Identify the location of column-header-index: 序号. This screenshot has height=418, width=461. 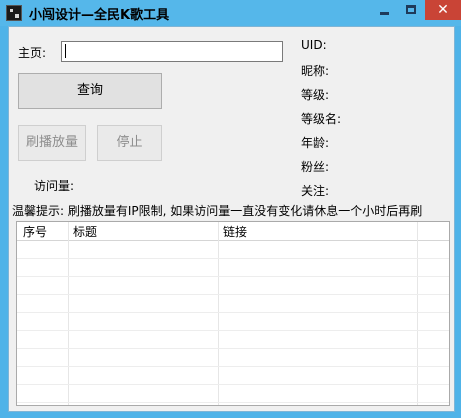
(35, 231).